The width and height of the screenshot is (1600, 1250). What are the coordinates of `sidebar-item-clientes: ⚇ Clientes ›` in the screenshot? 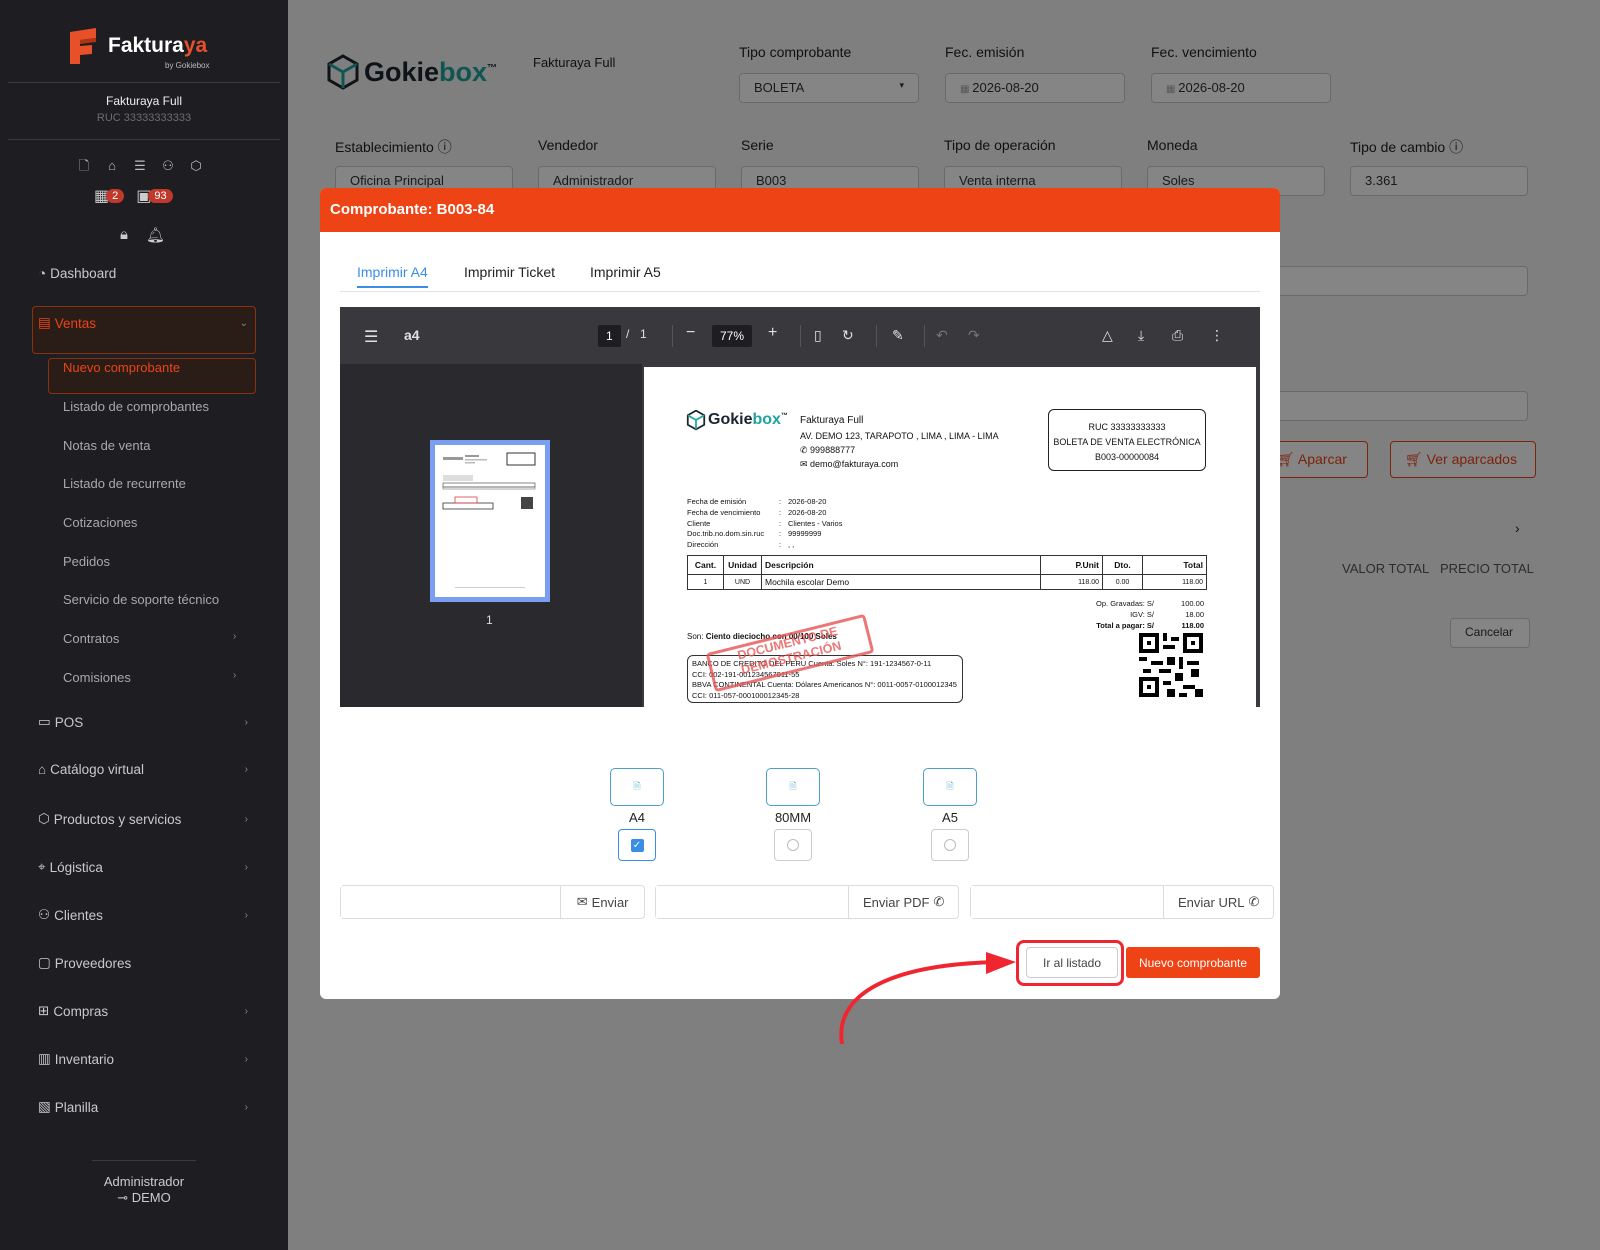 It's located at (143, 915).